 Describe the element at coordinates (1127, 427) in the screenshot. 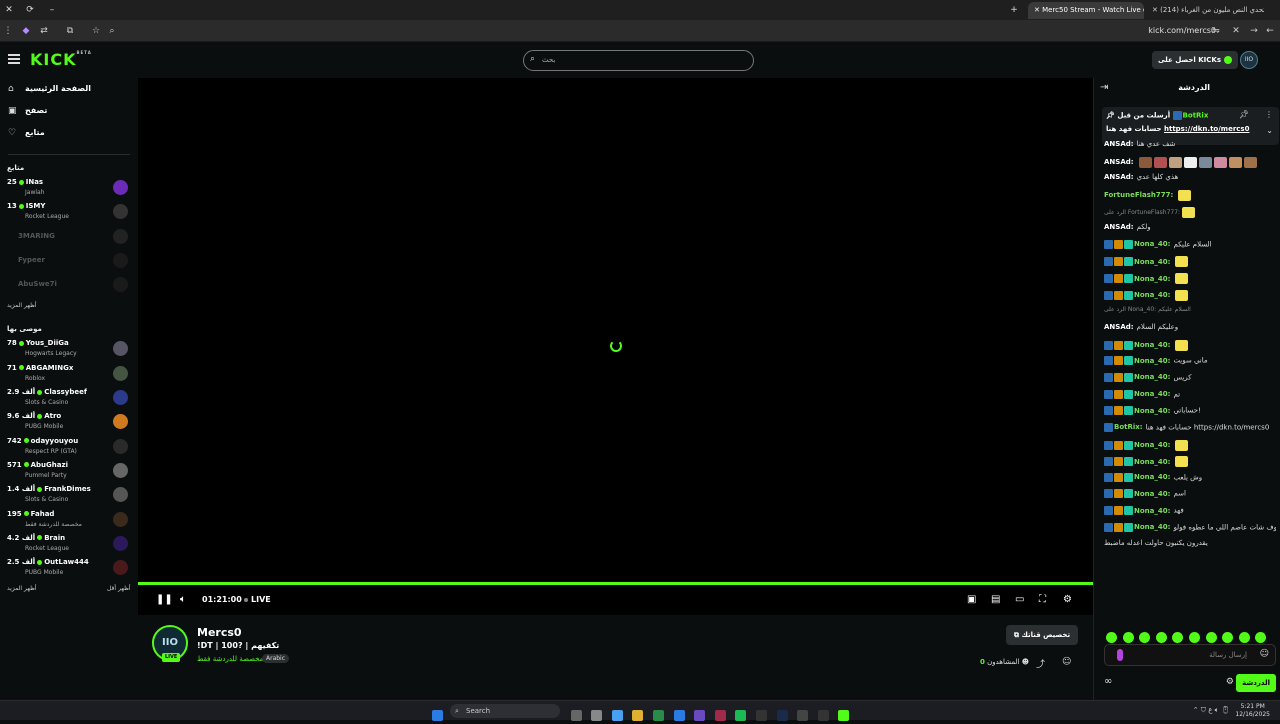

I see `chat-username: BotRix` at that location.